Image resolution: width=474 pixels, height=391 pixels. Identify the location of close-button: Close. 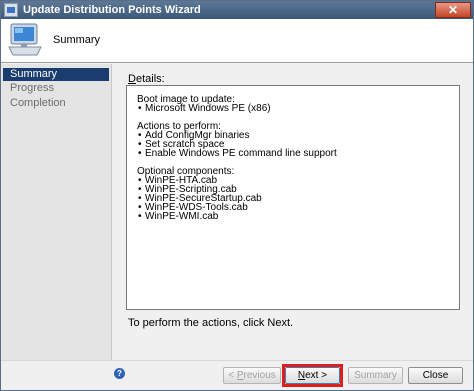
(435, 375).